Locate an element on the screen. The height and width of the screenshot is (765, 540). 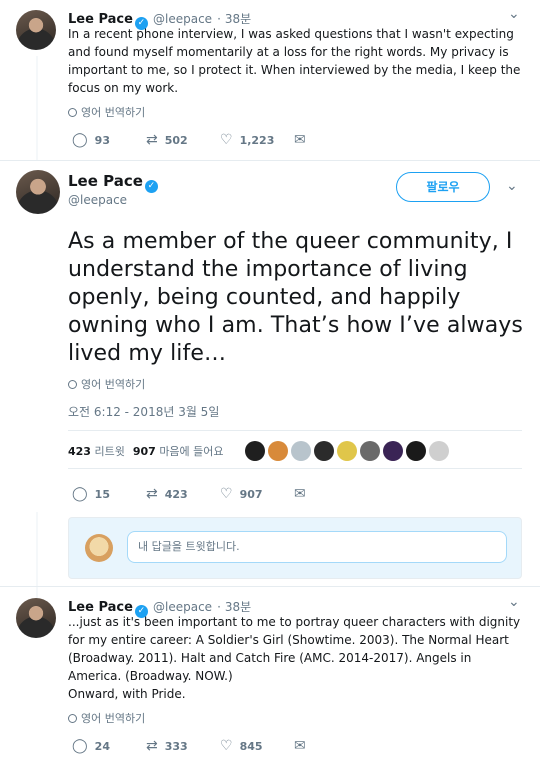
like-count: 907 is located at coordinates (251, 494).